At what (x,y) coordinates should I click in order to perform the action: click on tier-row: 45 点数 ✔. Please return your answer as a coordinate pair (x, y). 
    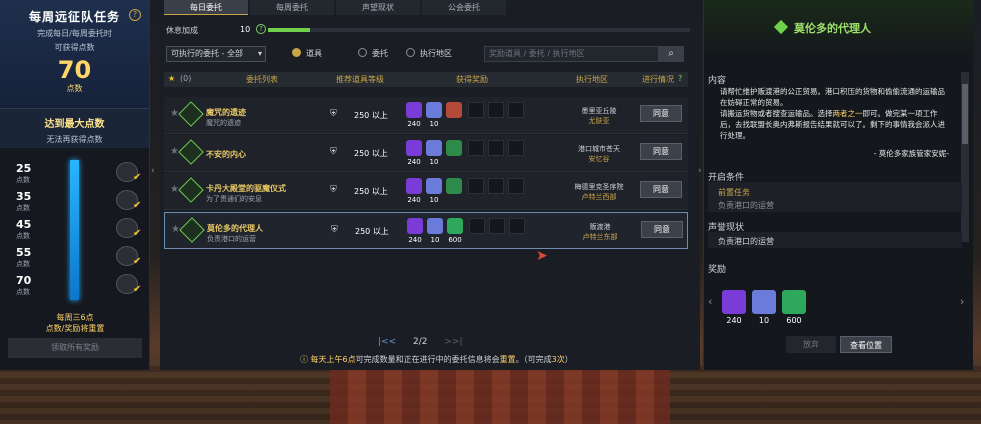
    Looking at the image, I should click on (76, 228).